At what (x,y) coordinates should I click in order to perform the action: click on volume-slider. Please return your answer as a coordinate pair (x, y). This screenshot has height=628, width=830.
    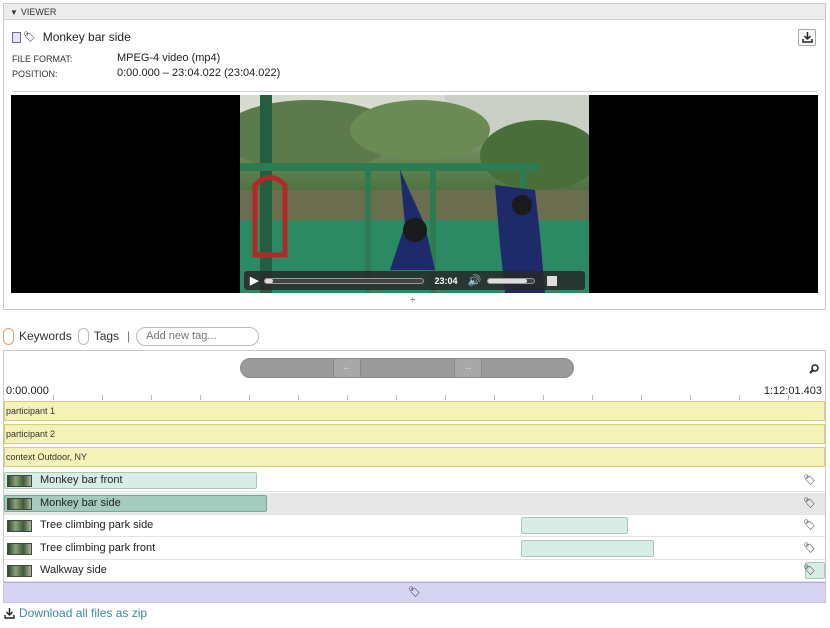
    Looking at the image, I should click on (511, 280).